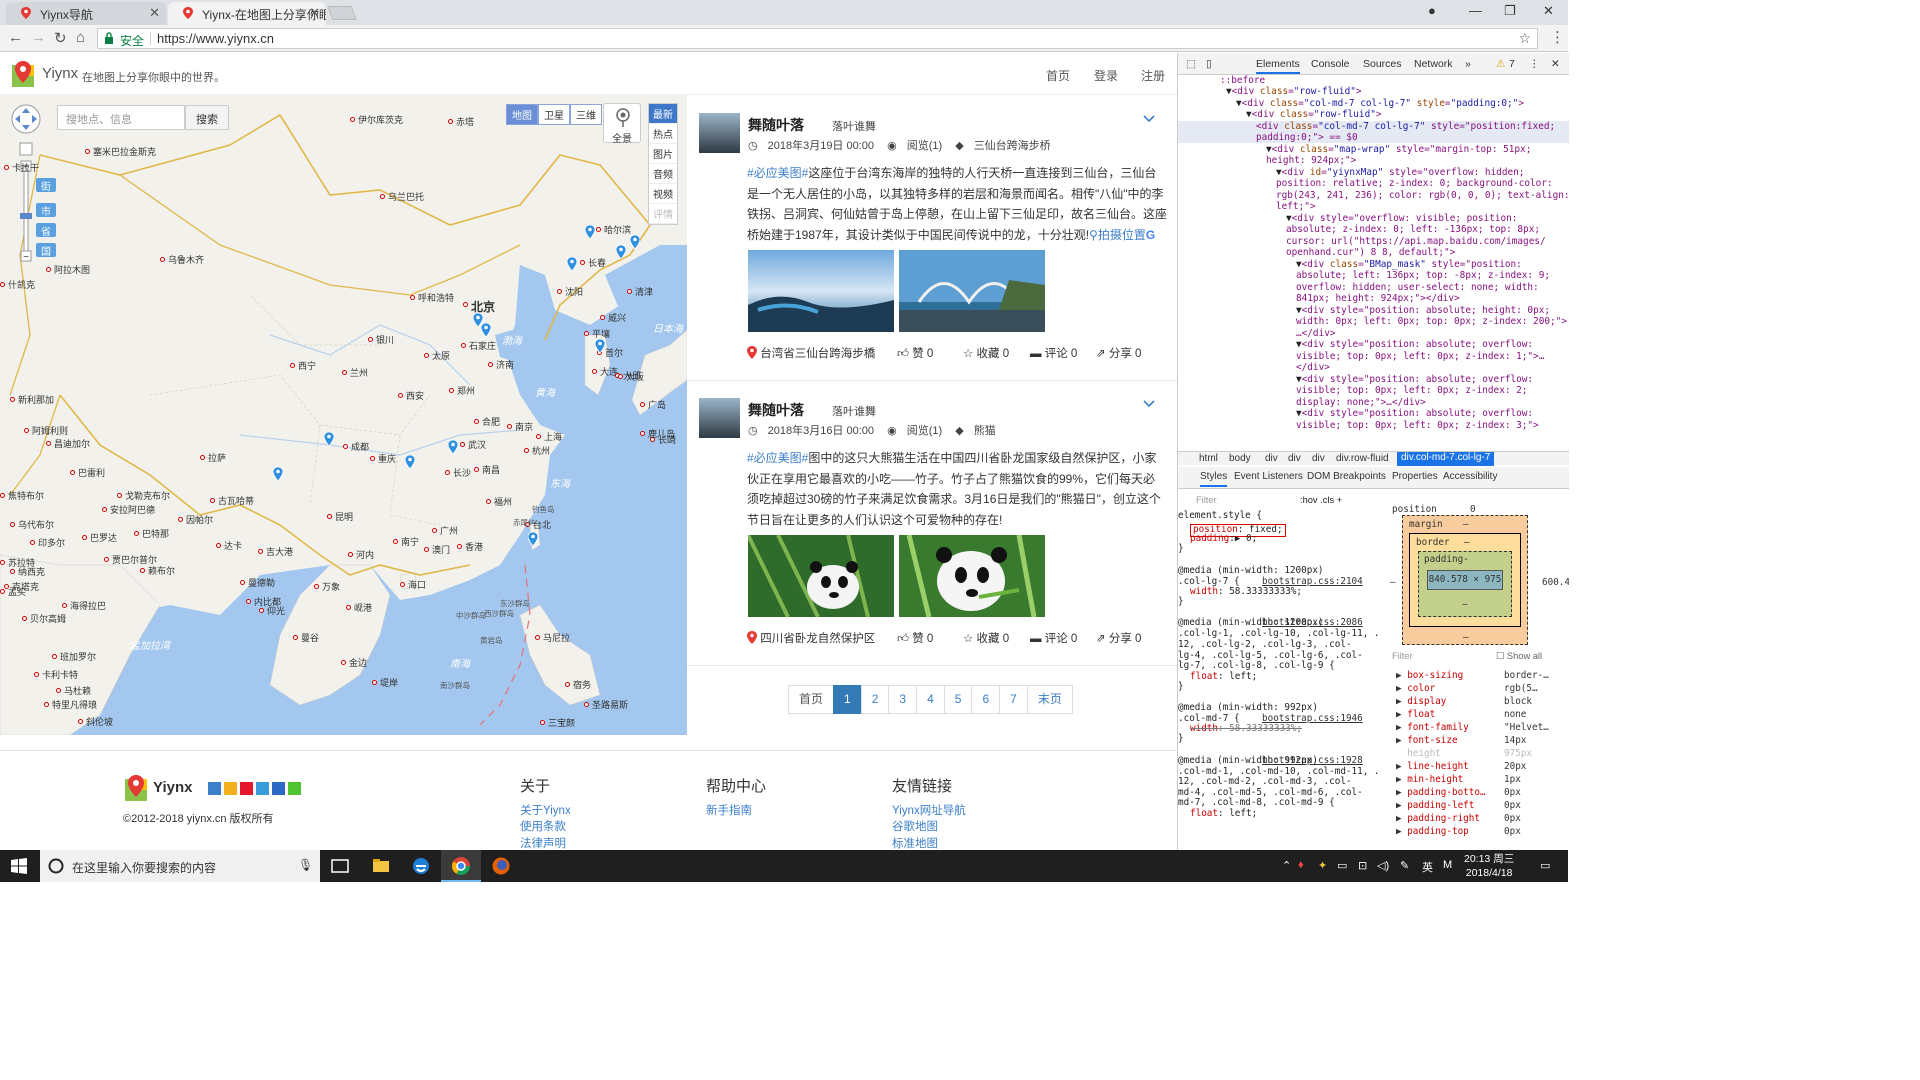  What do you see at coordinates (1206, 500) in the screenshot?
I see `styles-filter-input: Filter` at bounding box center [1206, 500].